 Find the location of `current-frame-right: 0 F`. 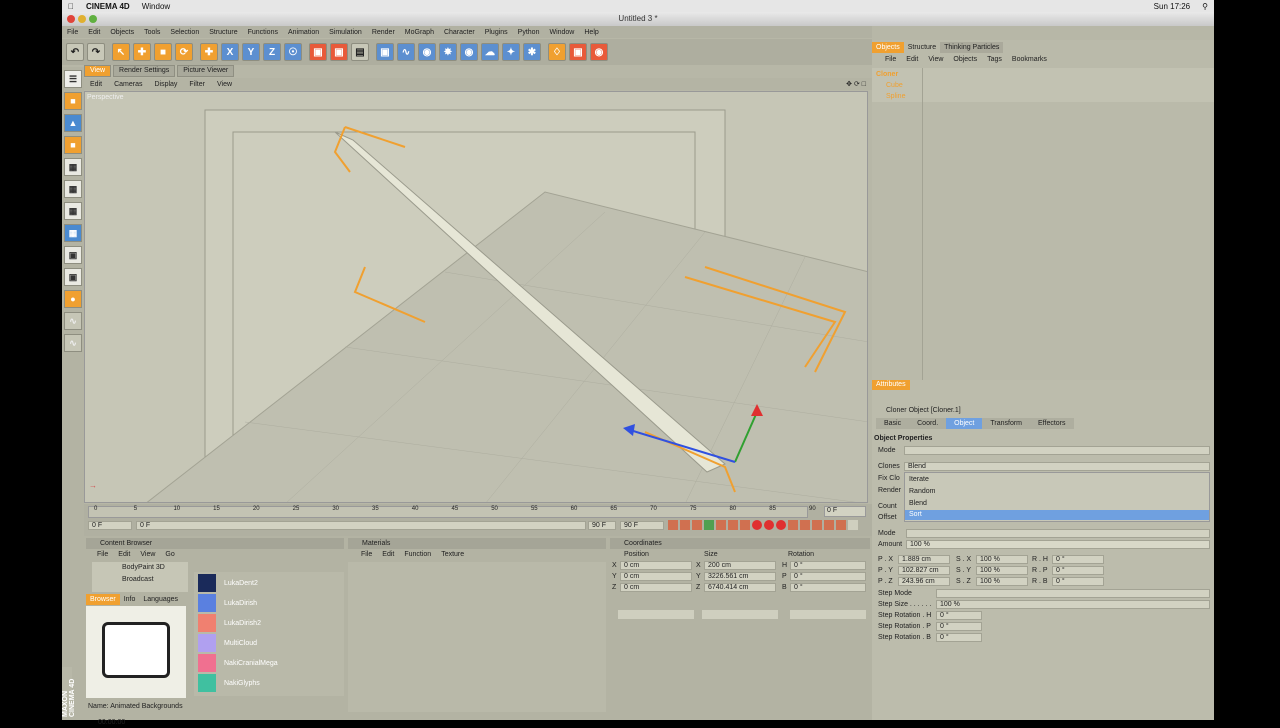

current-frame-right: 0 F is located at coordinates (845, 511).